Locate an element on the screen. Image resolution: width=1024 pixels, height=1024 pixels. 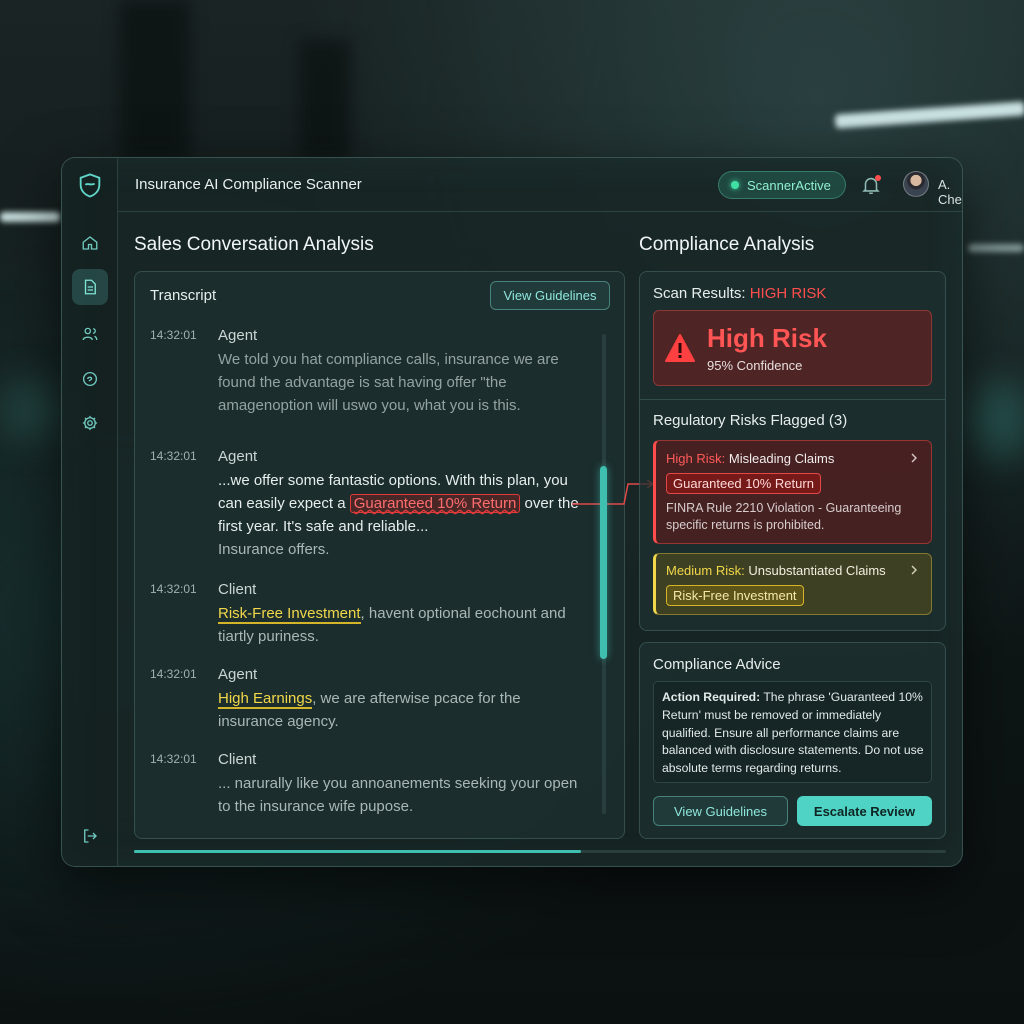
scanner-status-label: ScannerActive is located at coordinates (789, 185).